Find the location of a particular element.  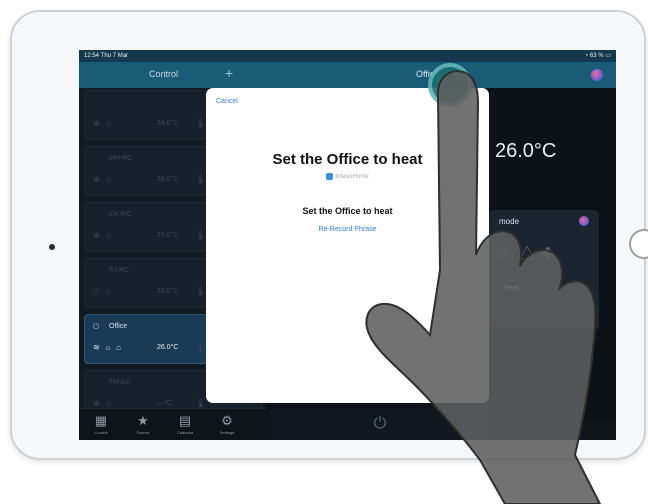

ac-name: Office is located at coordinates (118, 326).